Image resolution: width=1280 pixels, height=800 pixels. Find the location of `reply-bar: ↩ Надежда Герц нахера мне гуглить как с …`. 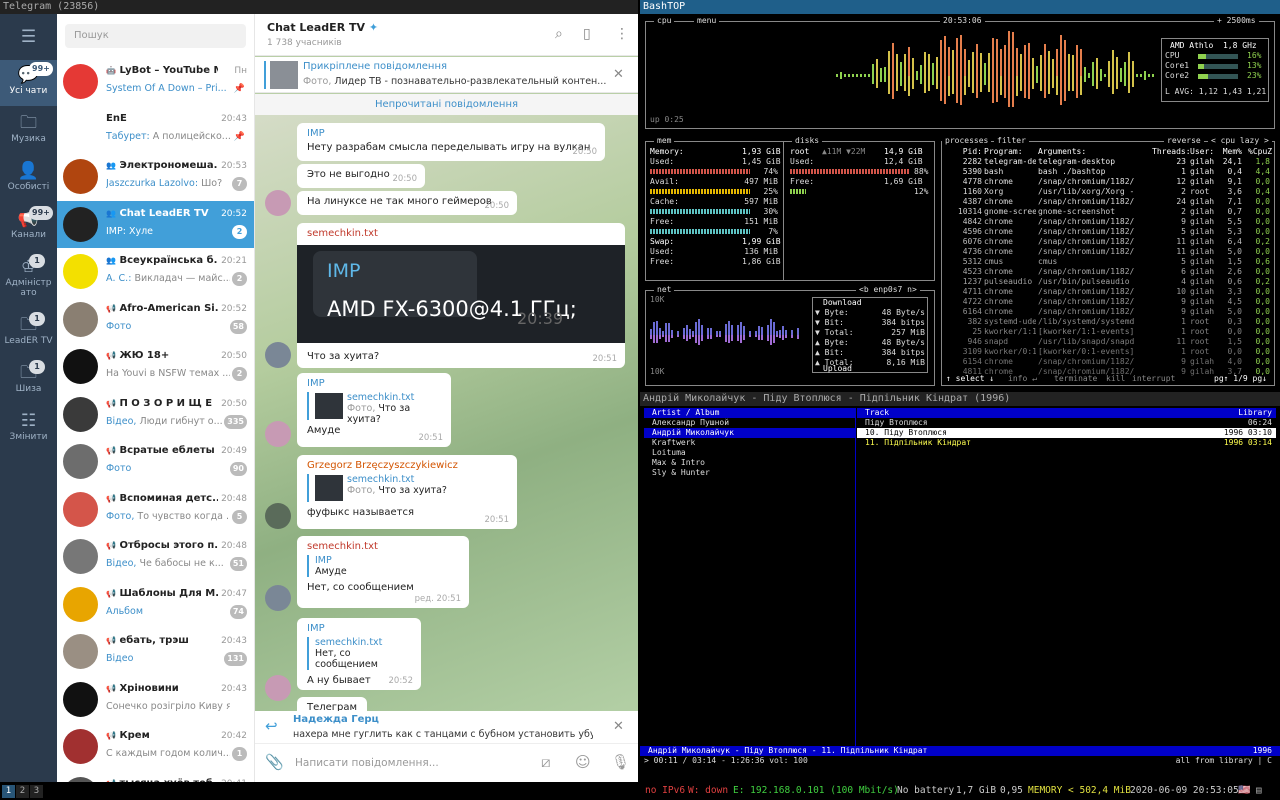

reply-bar: ↩ Надежда Герц нахера мне гуглить как с … is located at coordinates (446, 727).